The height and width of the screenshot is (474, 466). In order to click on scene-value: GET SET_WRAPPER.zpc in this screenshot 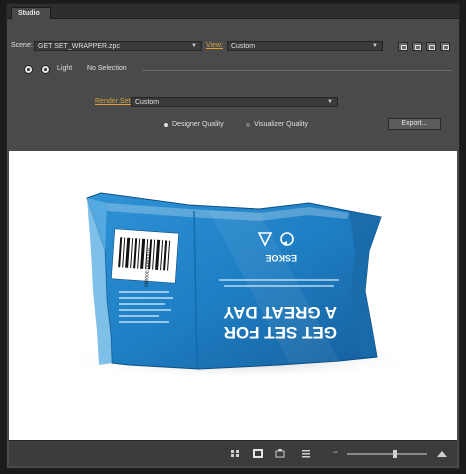, I will do `click(79, 46)`.